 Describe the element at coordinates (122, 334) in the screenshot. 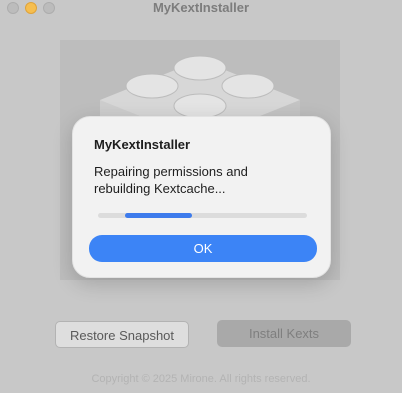

I see `restore-snapshot-button: Restore Snapshot` at that location.